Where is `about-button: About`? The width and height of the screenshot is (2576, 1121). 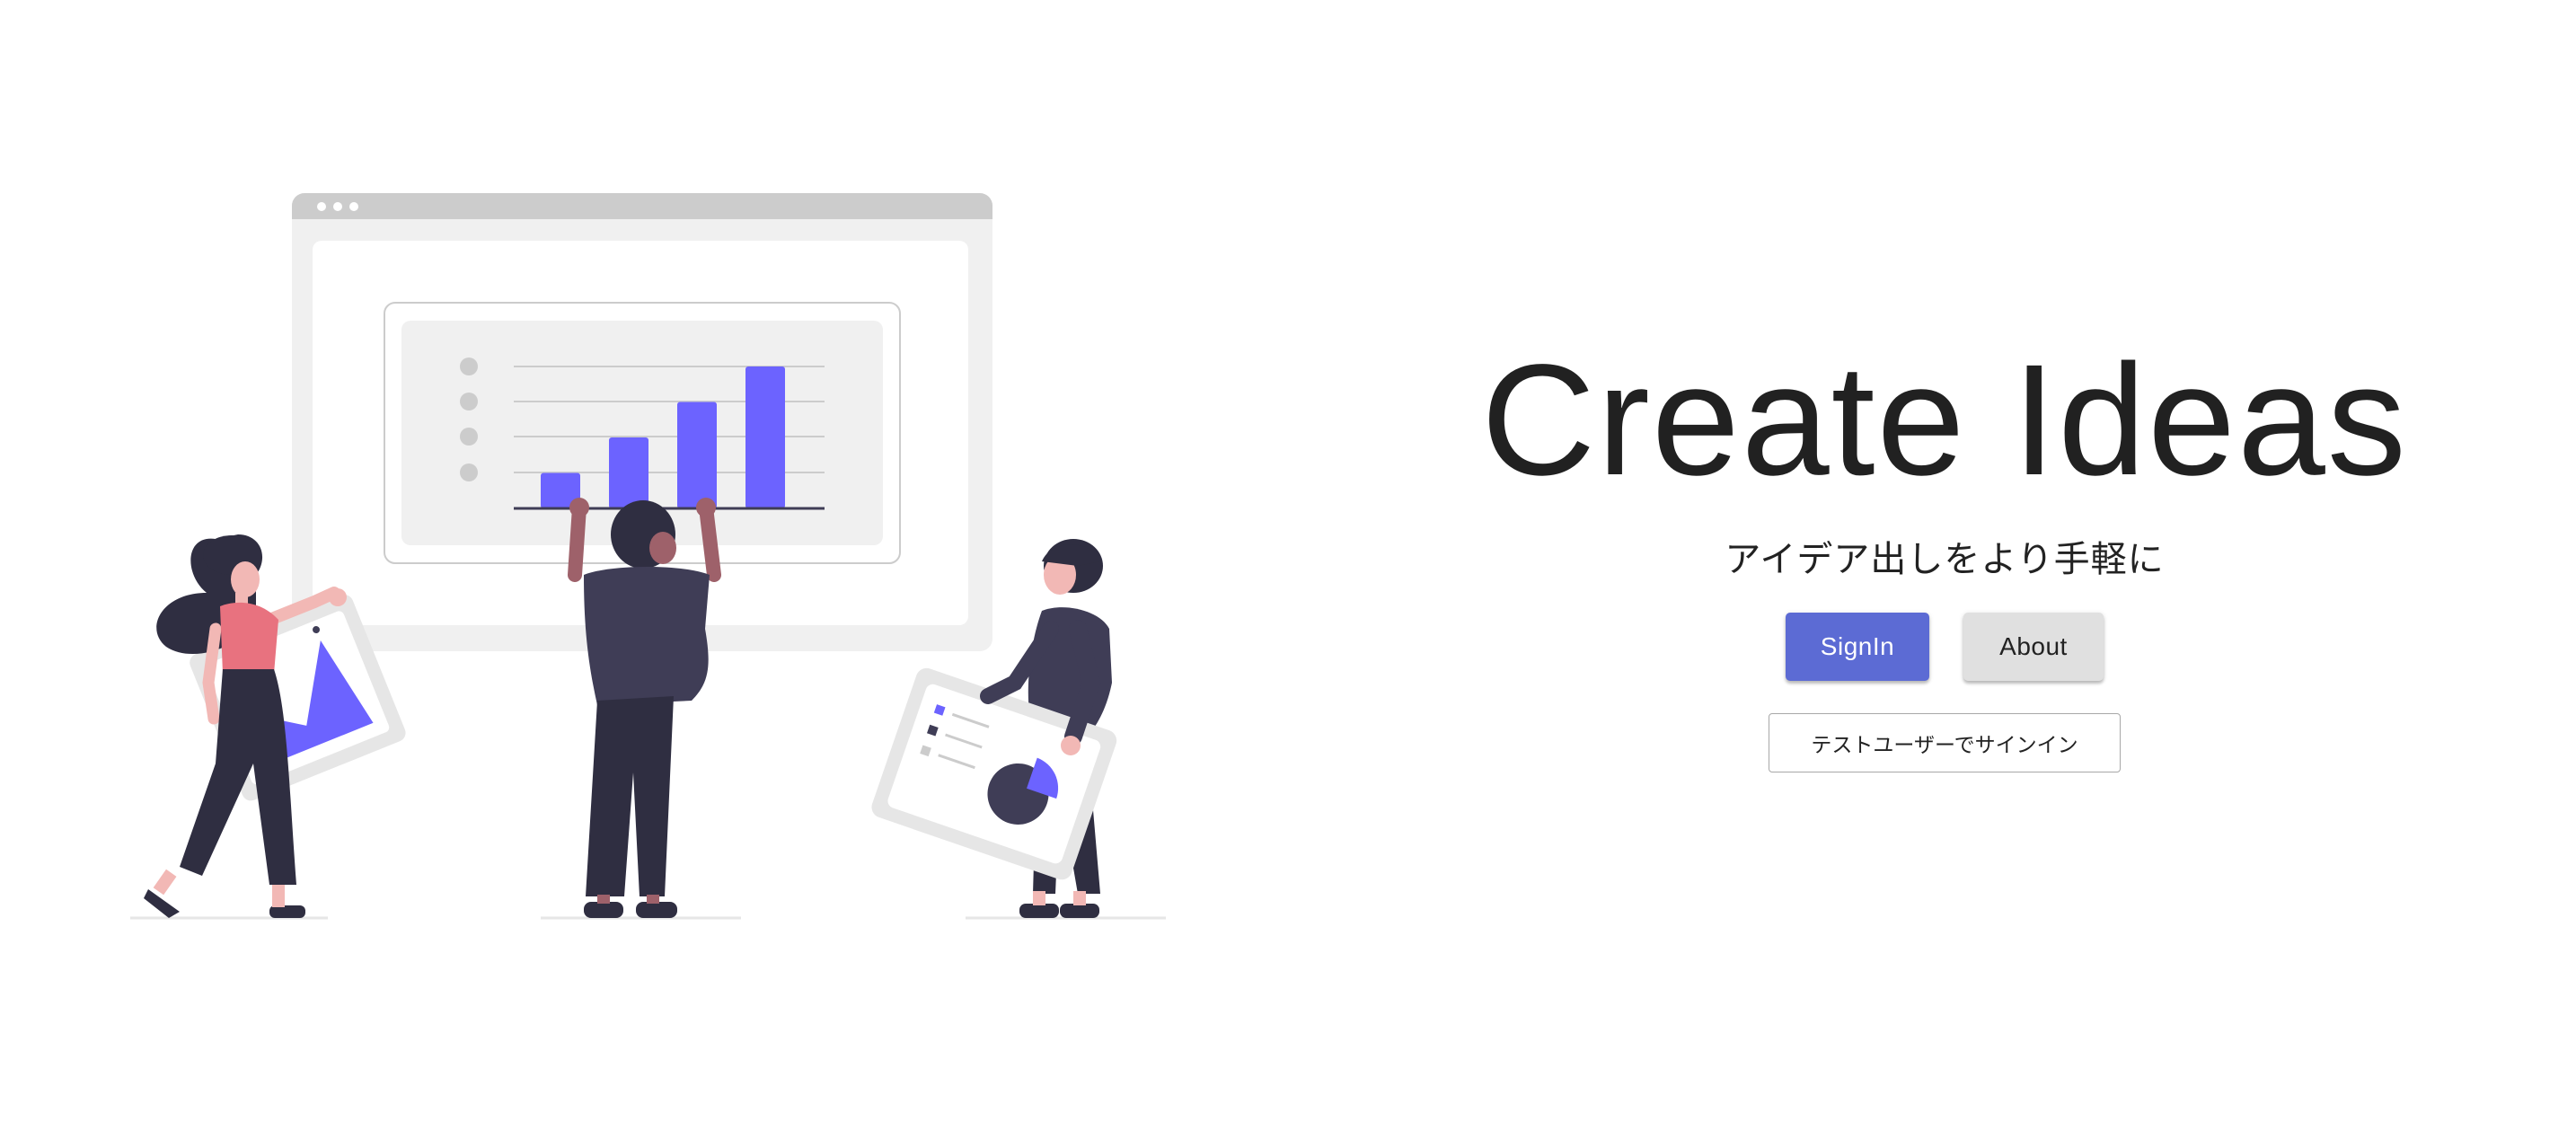 about-button: About is located at coordinates (2033, 647).